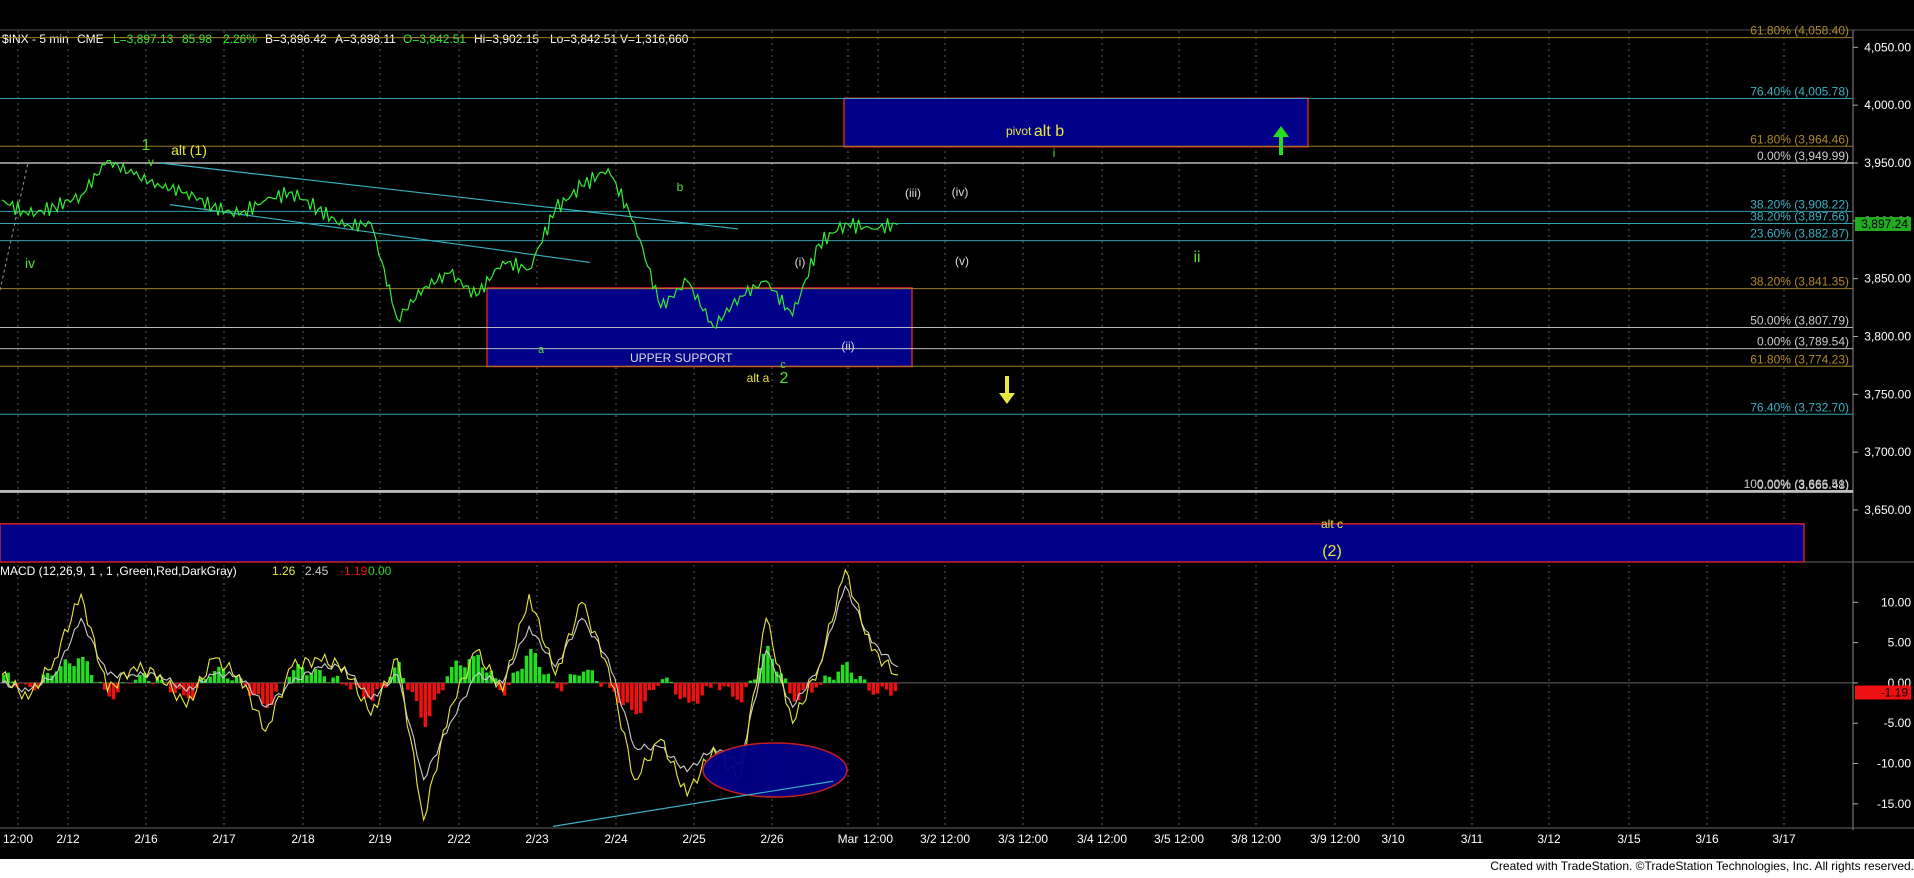  Describe the element at coordinates (1256, 839) in the screenshot. I see `x-tick-label: 3/8 12:00` at that location.